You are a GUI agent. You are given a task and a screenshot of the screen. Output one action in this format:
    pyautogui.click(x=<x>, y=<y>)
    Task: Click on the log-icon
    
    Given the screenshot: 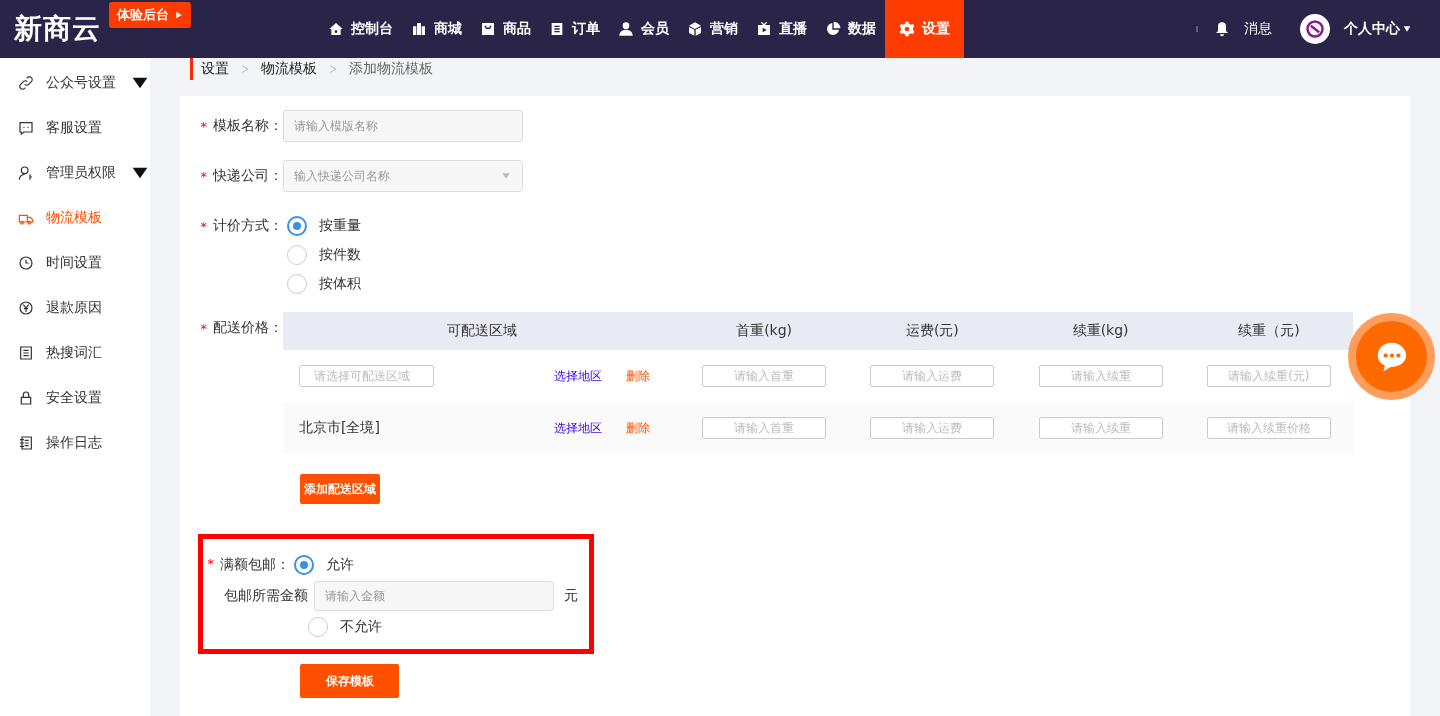 What is the action you would take?
    pyautogui.click(x=26, y=442)
    